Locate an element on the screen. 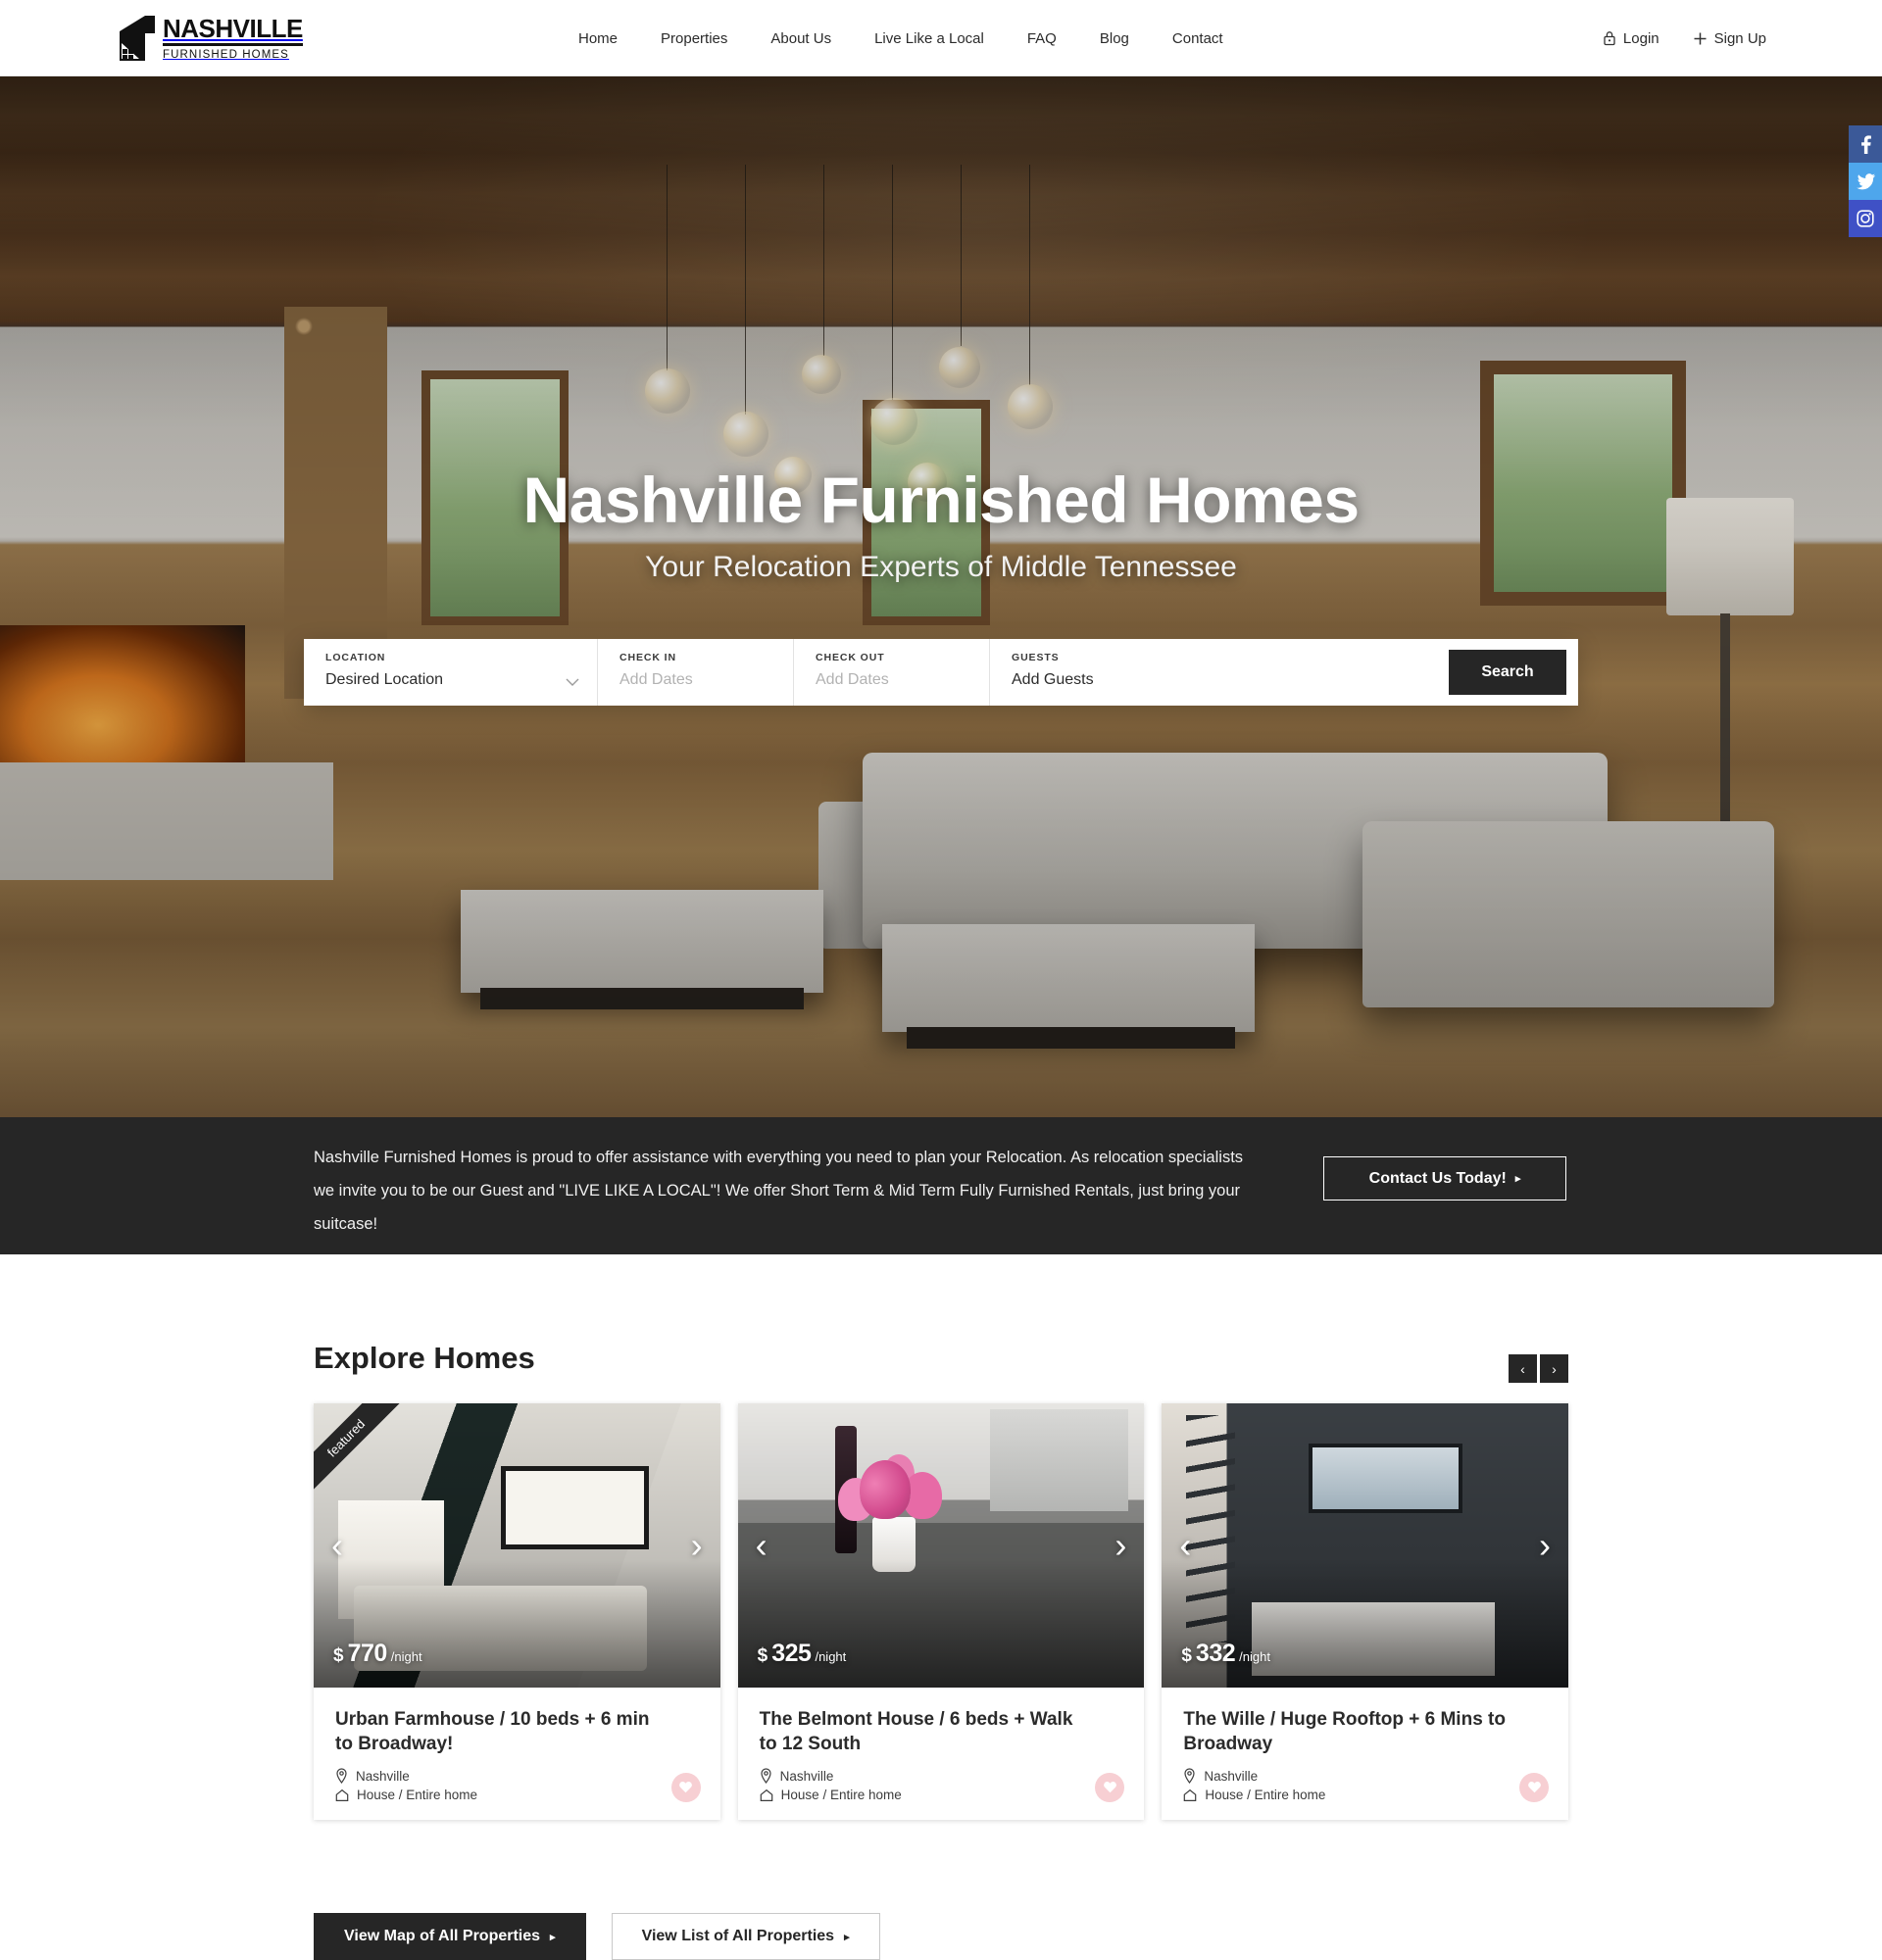  instagram-icon is located at coordinates (1866, 218).